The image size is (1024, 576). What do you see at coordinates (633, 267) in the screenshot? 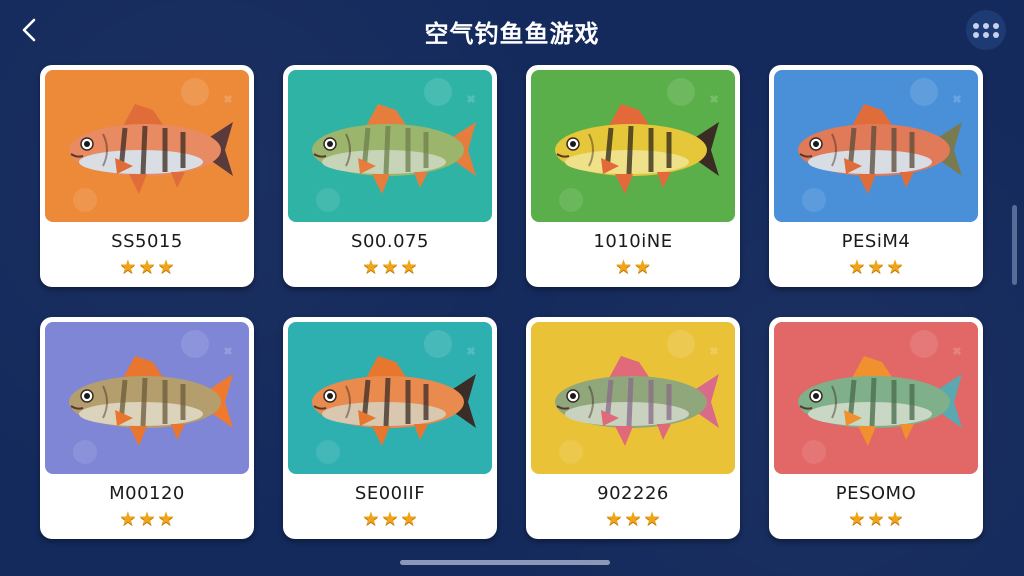
I see `star-rating: ★ ★` at bounding box center [633, 267].